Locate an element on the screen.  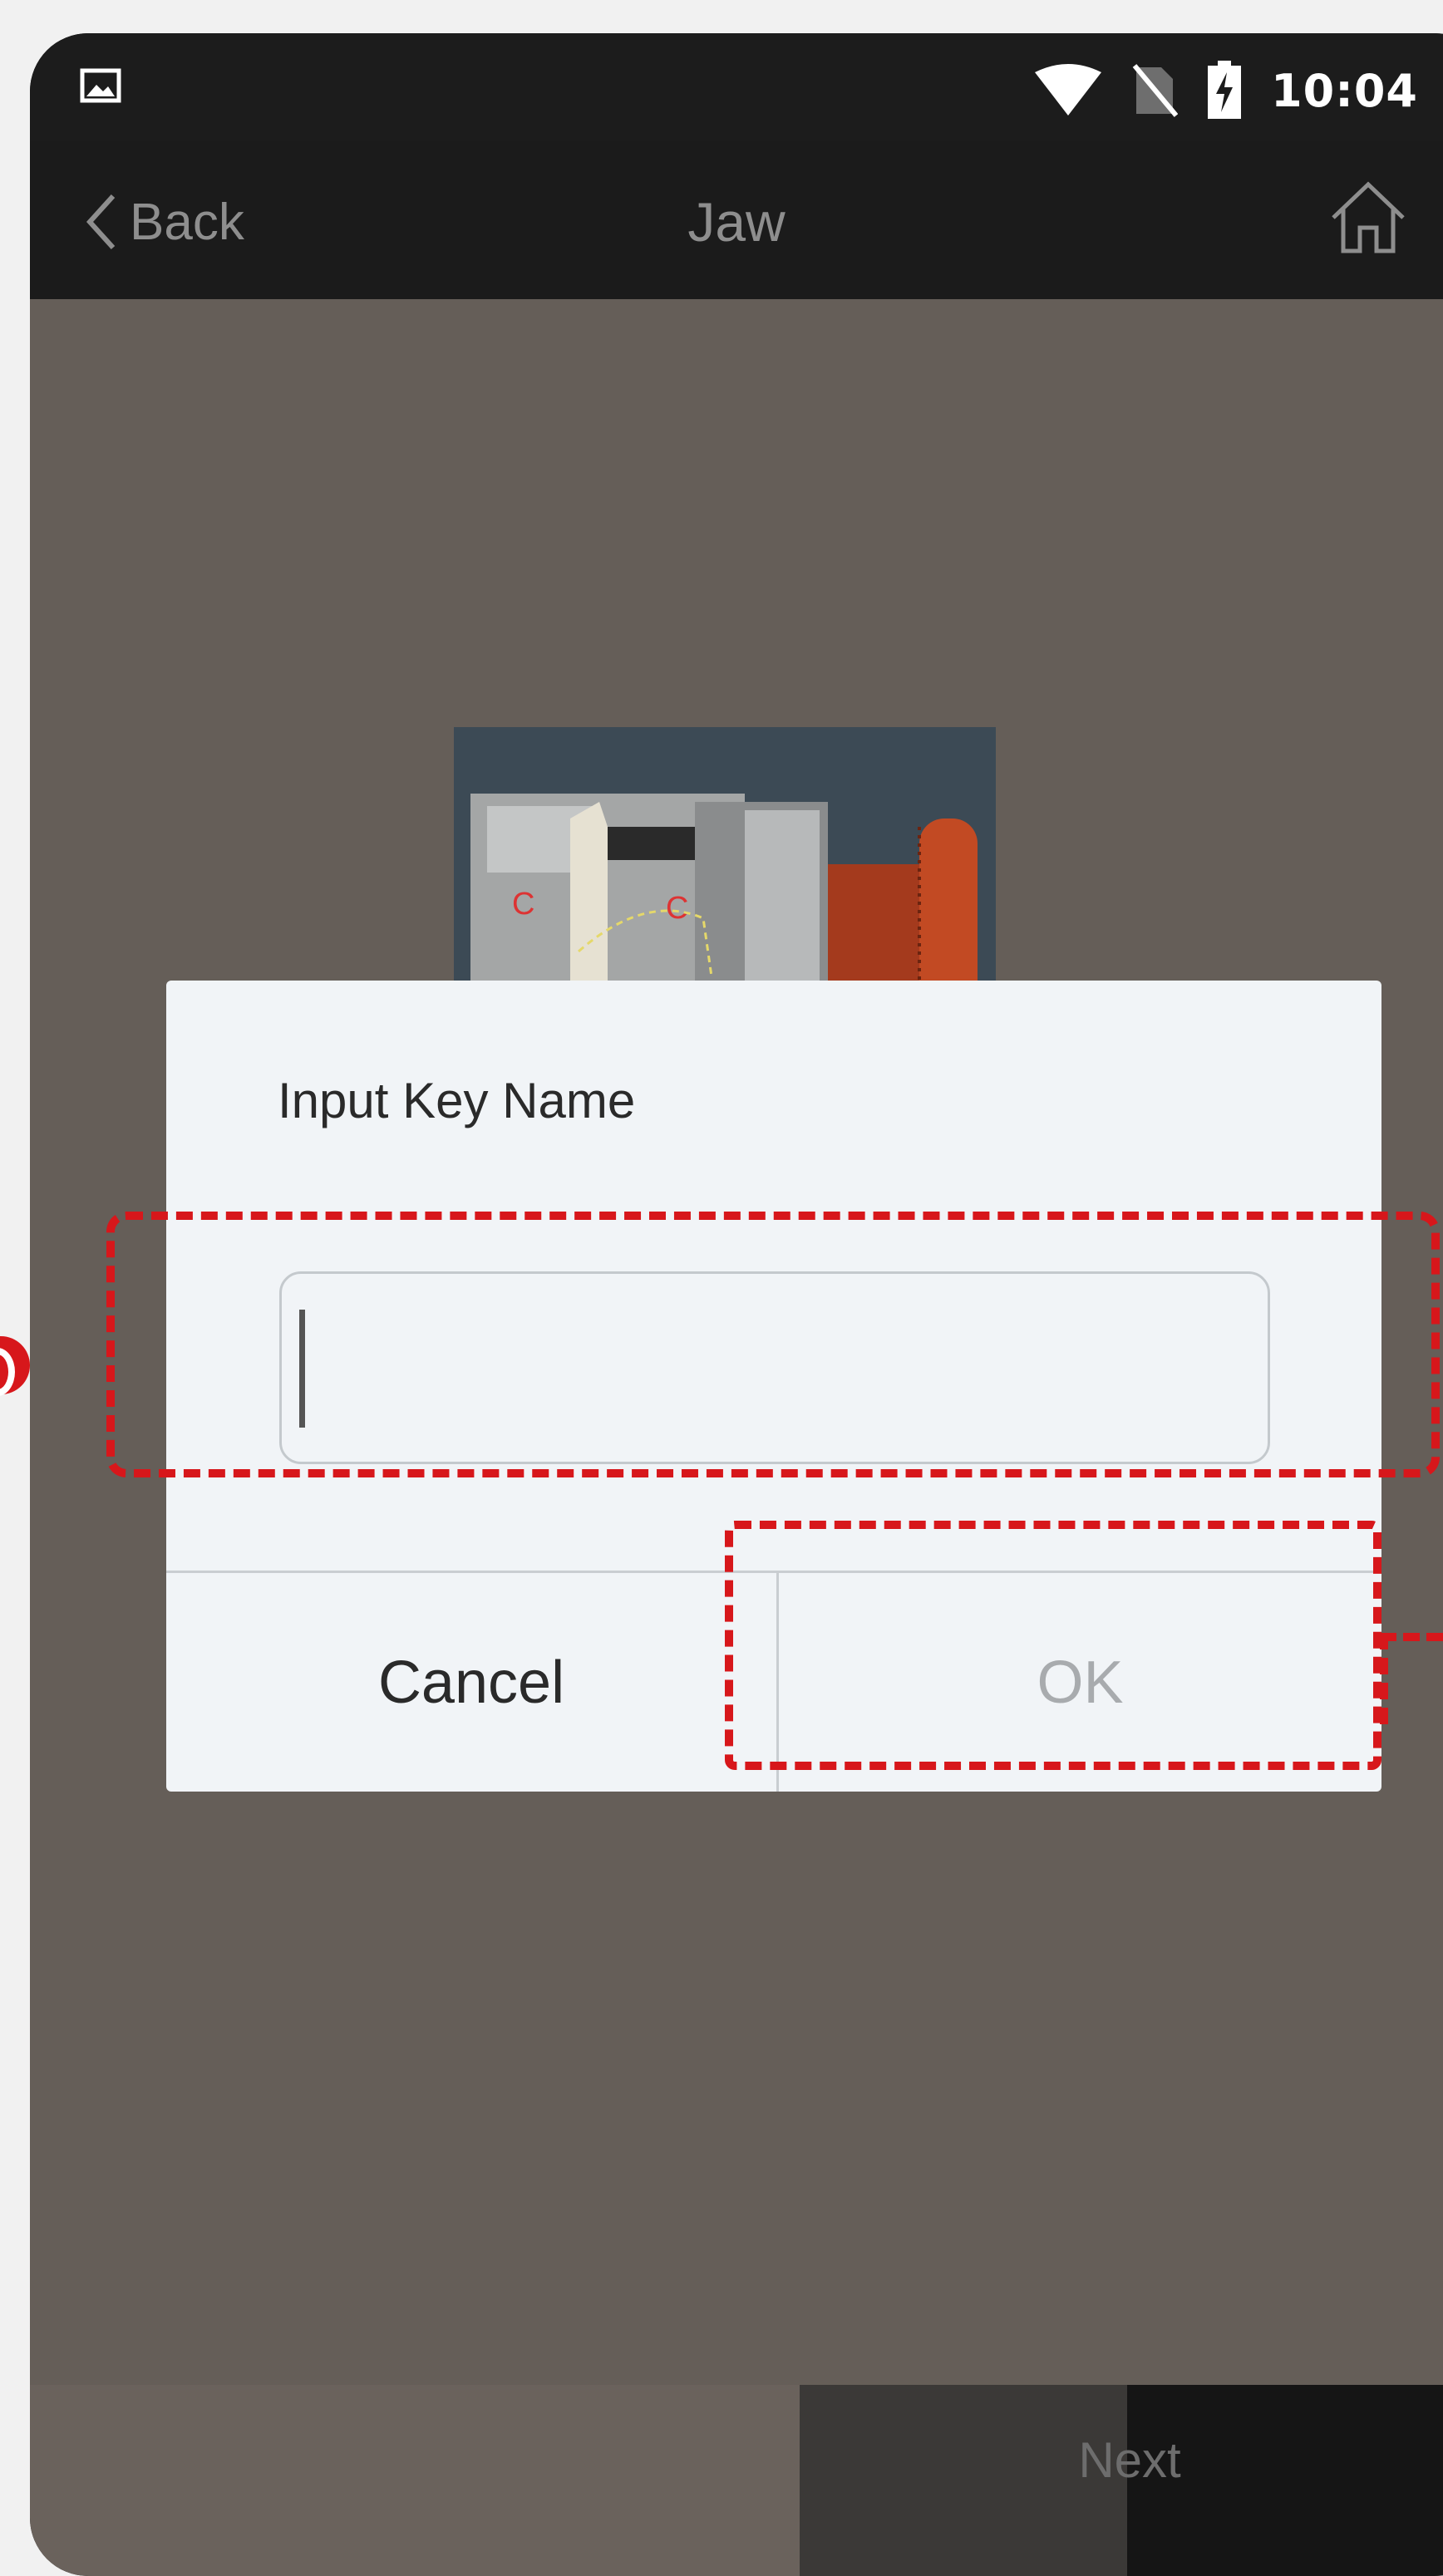
next-button: Next is located at coordinates (1121, 2459).